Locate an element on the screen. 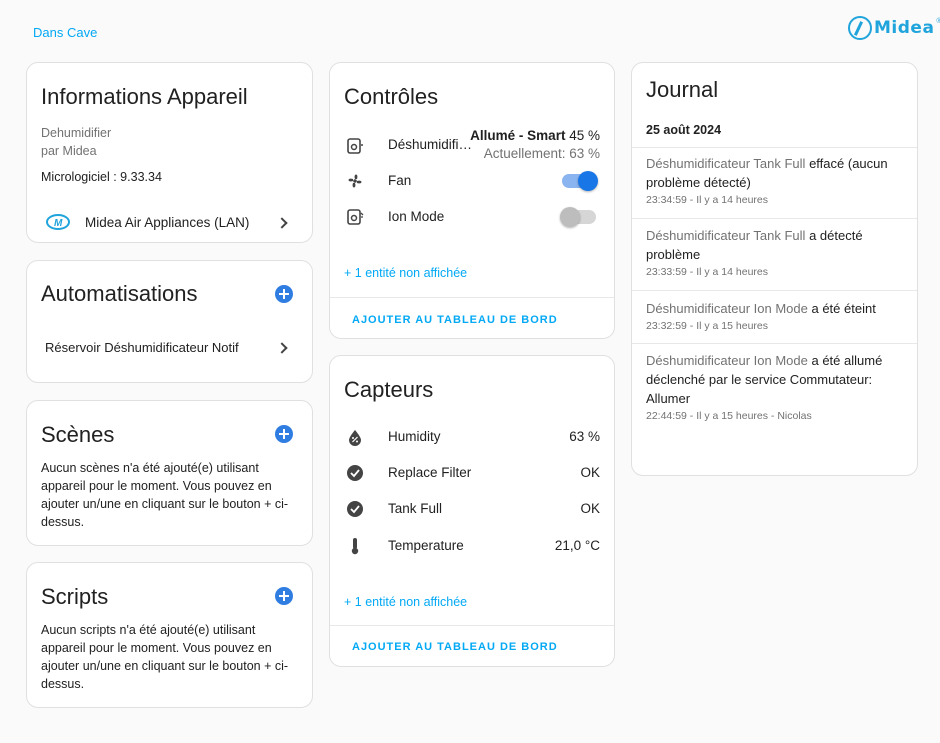  sensor-row-tank-full: Tank Full OK is located at coordinates (472, 509).